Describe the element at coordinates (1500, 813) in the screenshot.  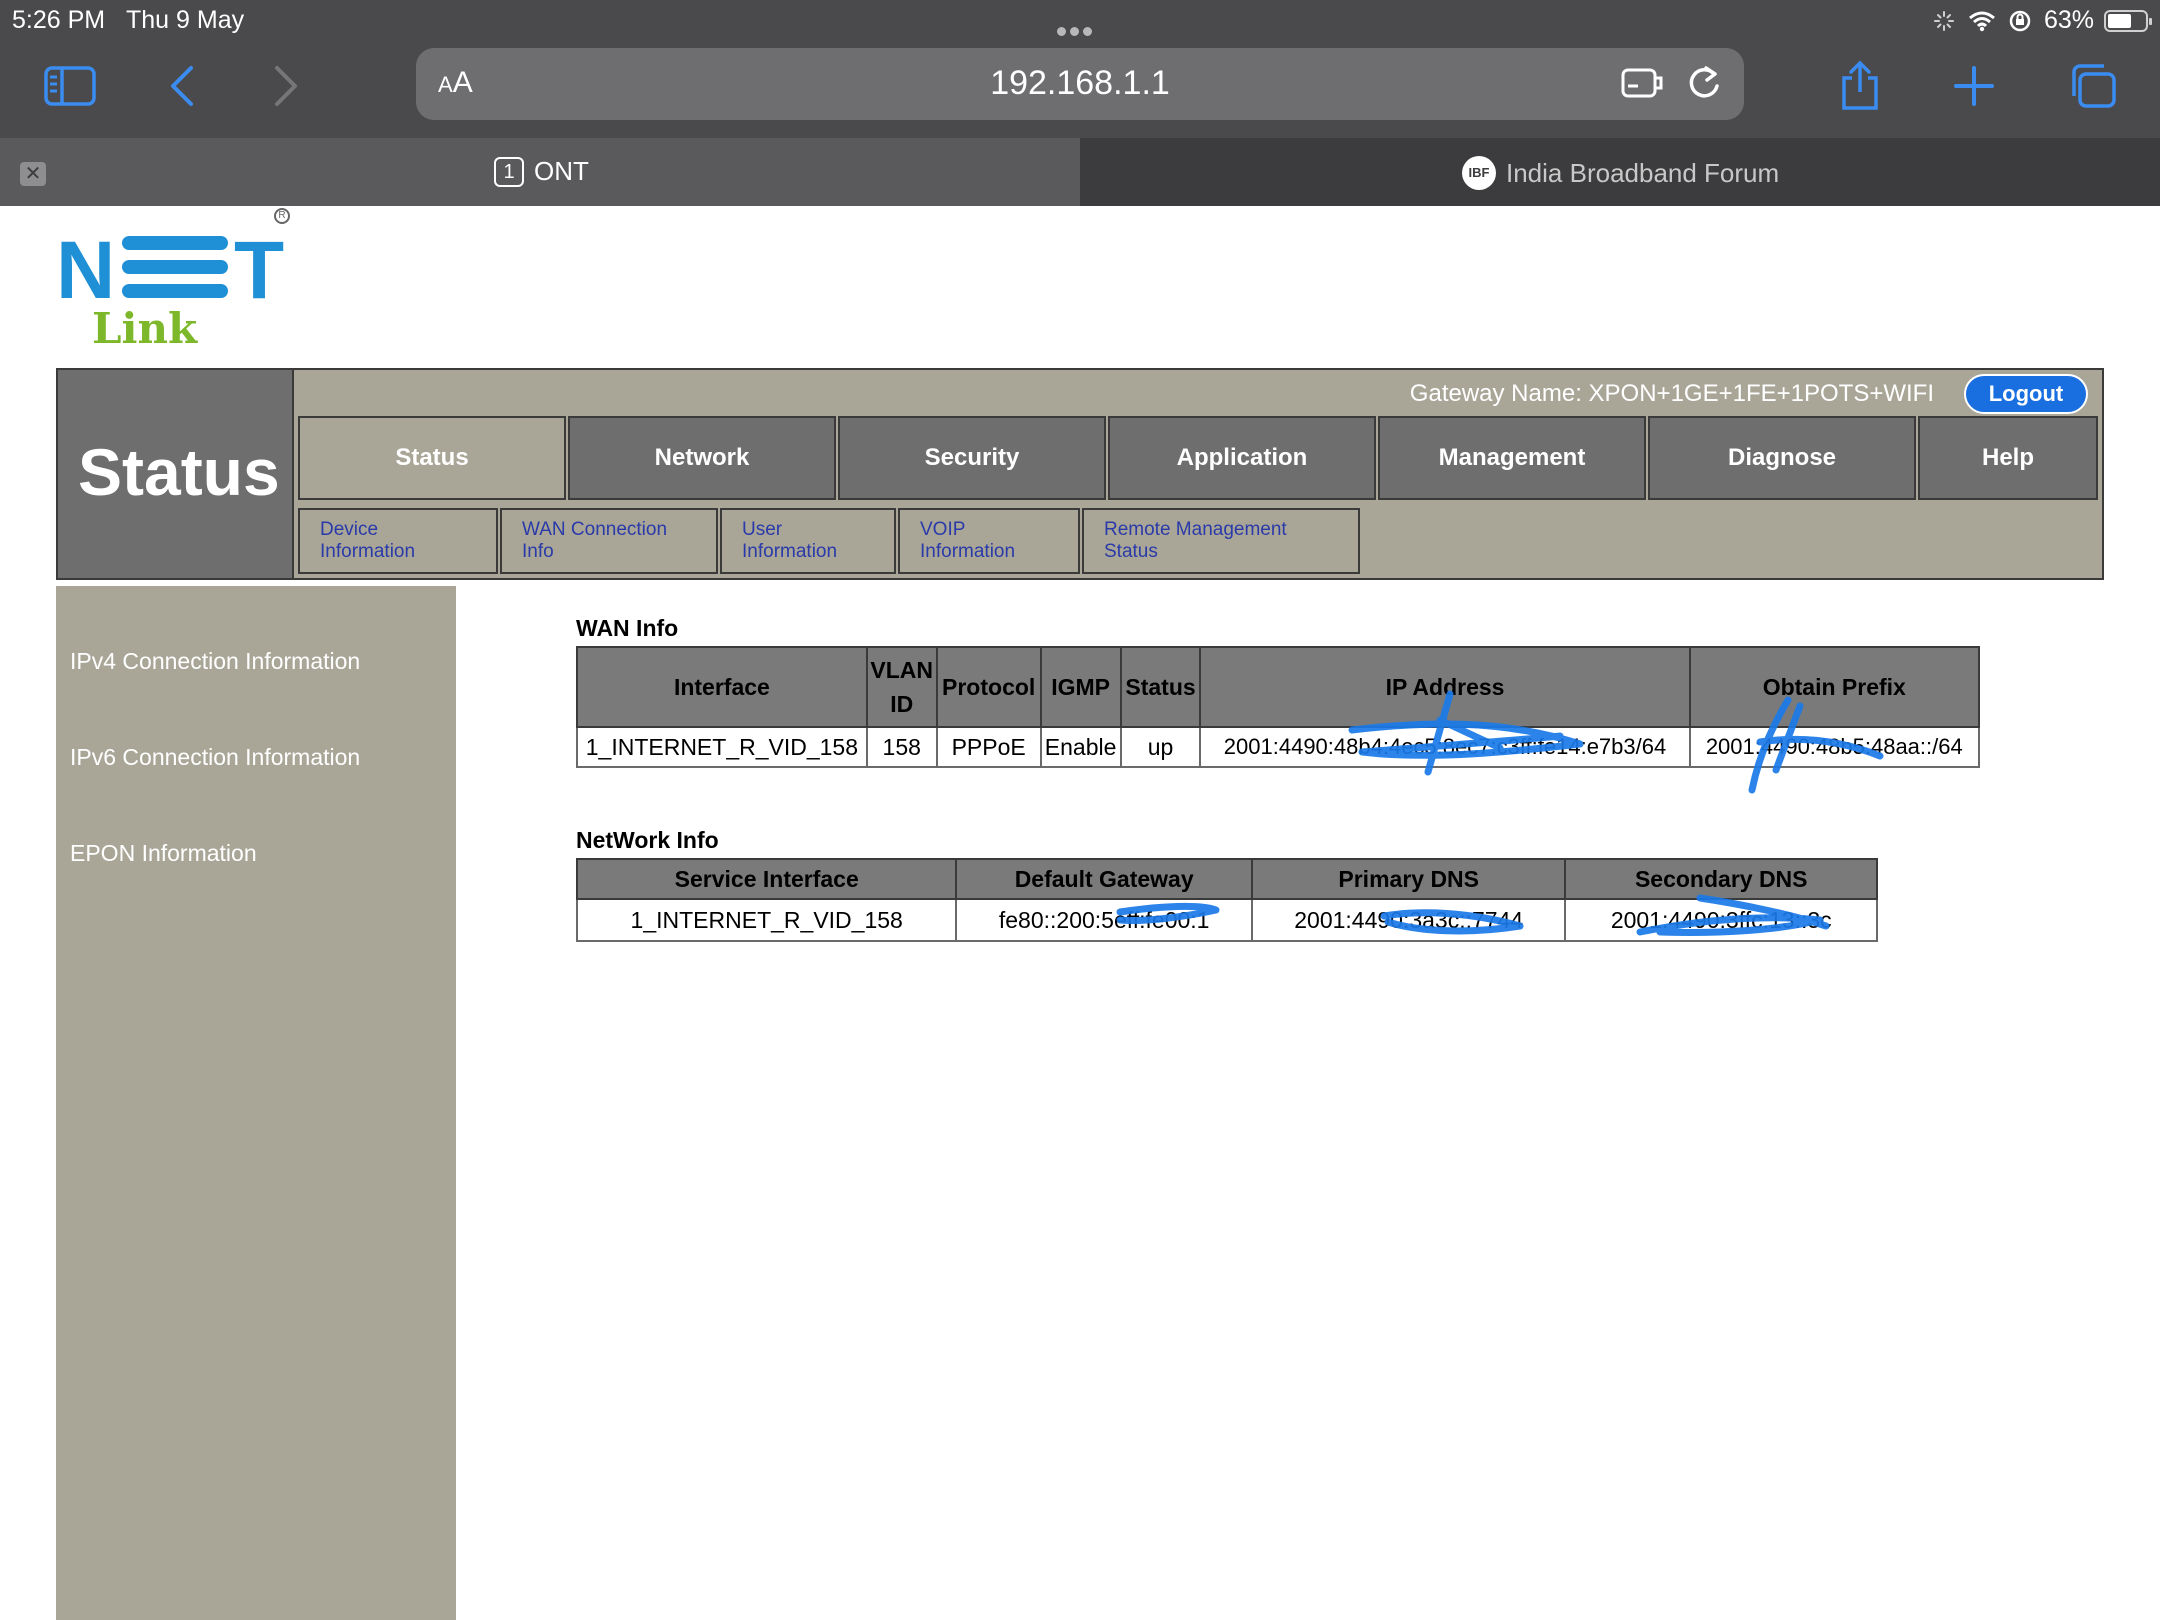
I see `redaction-scribbles` at that location.